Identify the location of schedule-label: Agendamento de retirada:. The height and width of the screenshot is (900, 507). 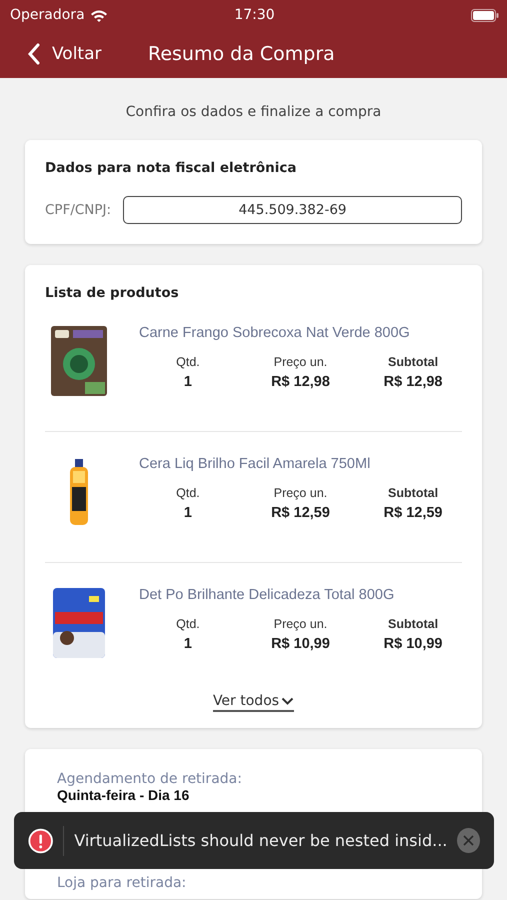
(150, 779).